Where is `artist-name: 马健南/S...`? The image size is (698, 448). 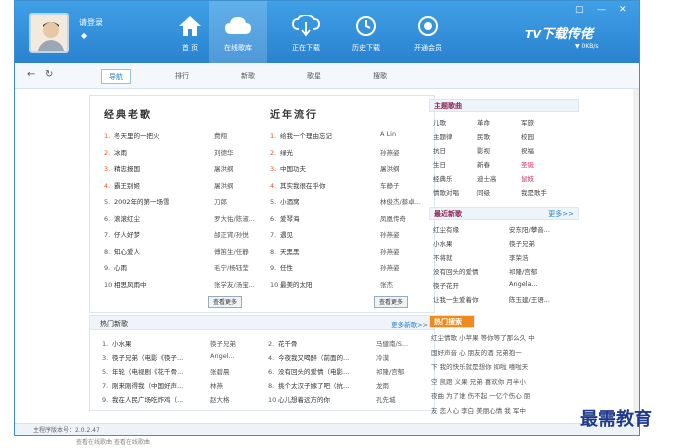 artist-name: 马健南/S... is located at coordinates (398, 343).